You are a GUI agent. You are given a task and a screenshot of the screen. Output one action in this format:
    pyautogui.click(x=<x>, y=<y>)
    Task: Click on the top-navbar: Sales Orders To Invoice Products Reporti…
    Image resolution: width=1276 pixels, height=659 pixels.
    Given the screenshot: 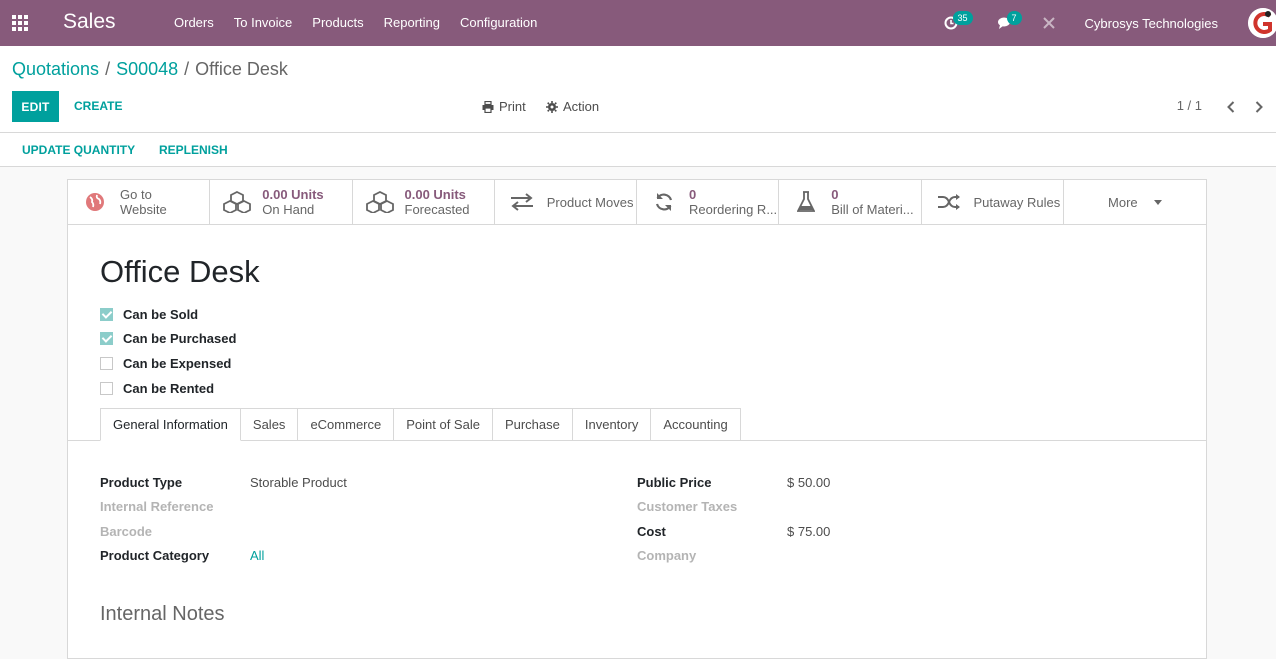 What is the action you would take?
    pyautogui.click(x=638, y=23)
    